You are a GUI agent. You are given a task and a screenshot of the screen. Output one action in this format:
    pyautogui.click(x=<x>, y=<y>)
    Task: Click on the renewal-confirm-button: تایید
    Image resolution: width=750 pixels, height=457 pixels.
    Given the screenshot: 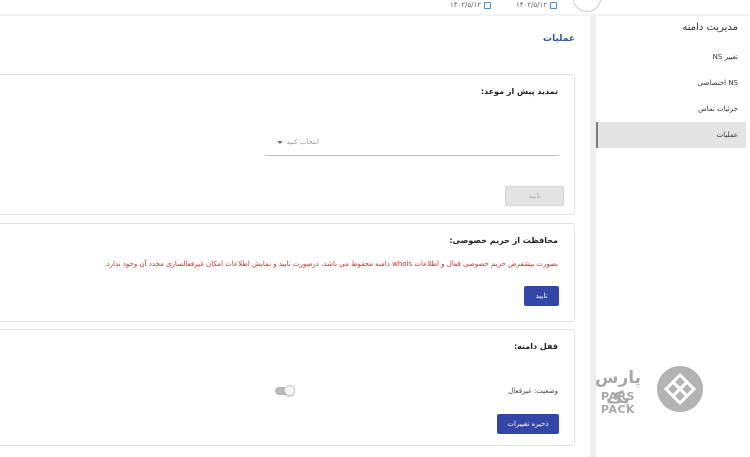 What is the action you would take?
    pyautogui.click(x=534, y=196)
    